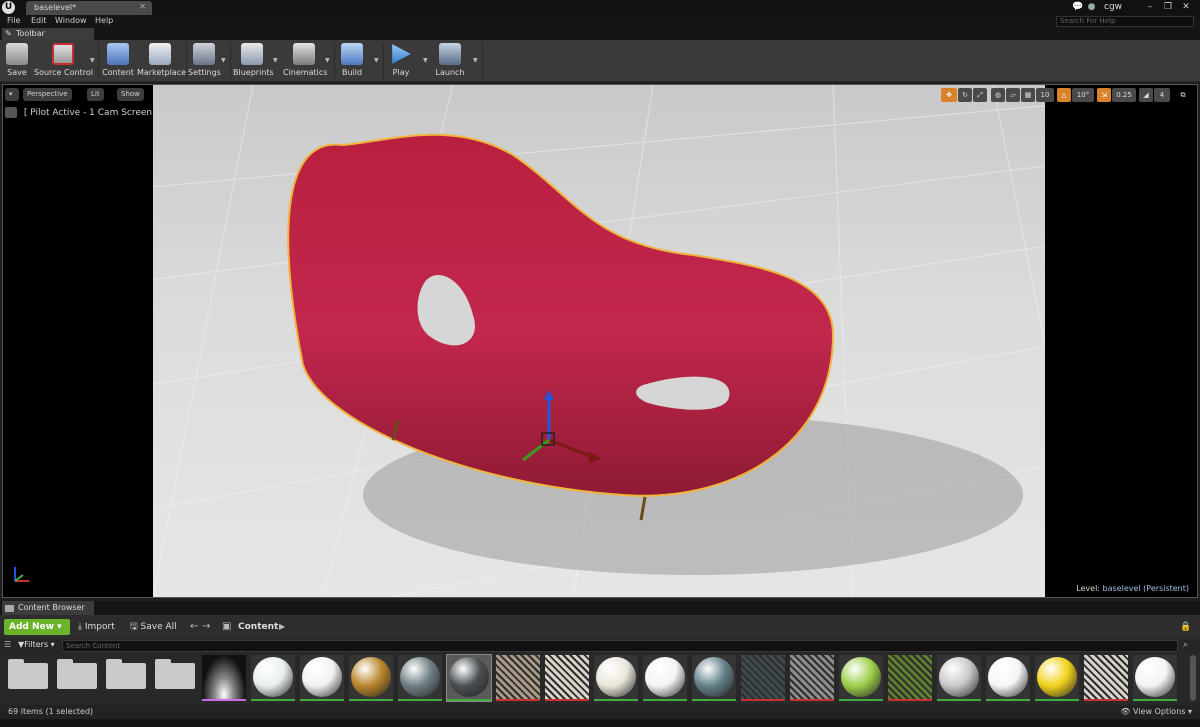 The width and height of the screenshot is (1200, 727). What do you see at coordinates (48, 34) in the screenshot?
I see `toolbar-tab: ✎ Toolbar` at bounding box center [48, 34].